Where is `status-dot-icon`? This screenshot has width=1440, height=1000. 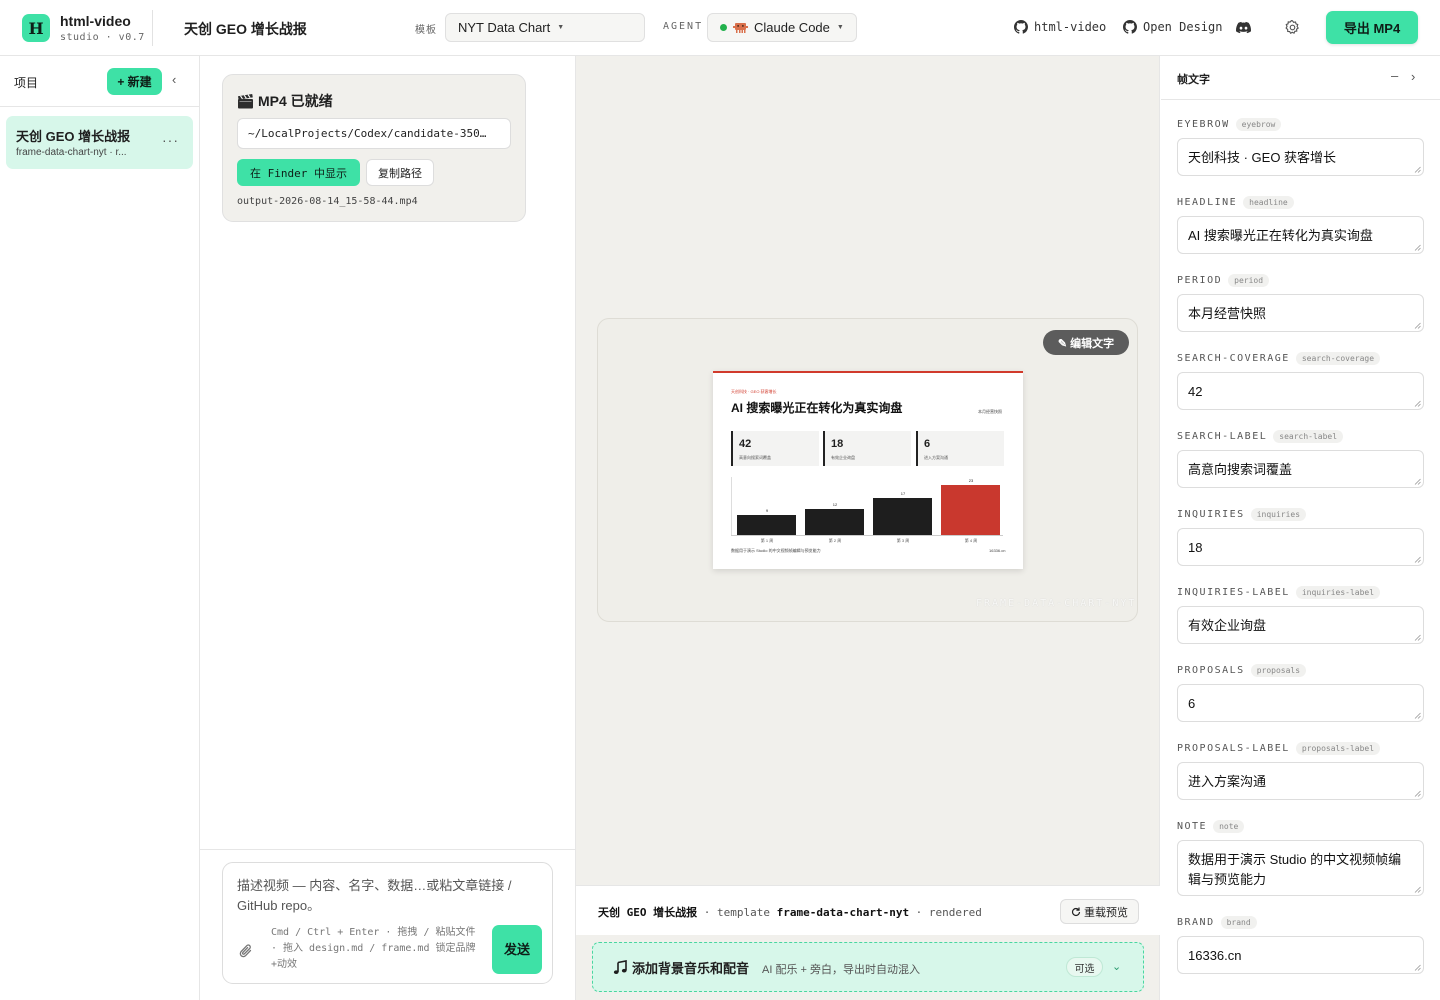
status-dot-icon is located at coordinates (723, 27).